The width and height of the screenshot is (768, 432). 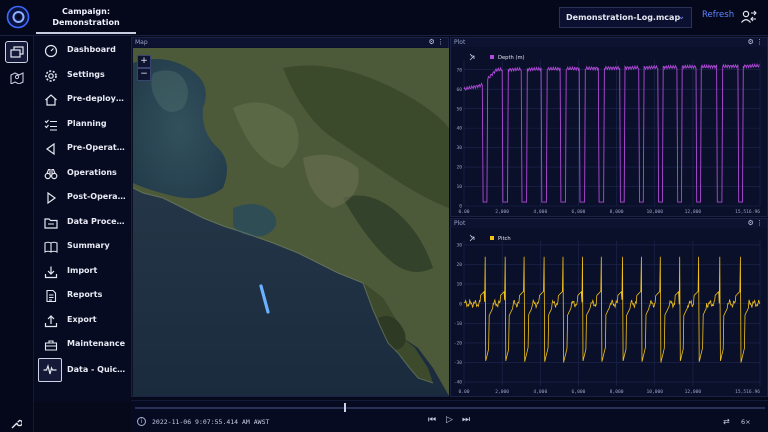 I want to click on timeline-scrubber, so click(x=345, y=407).